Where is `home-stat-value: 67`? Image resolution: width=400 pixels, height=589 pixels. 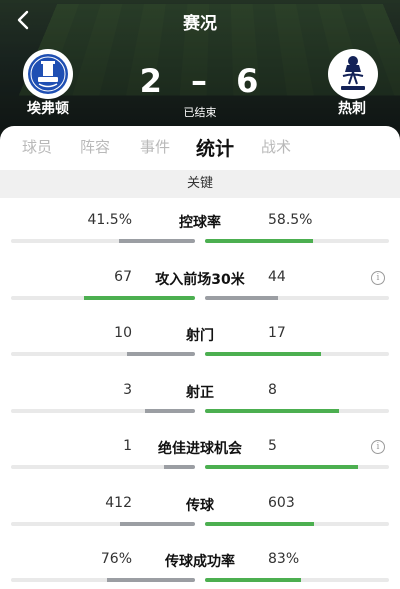
home-stat-value: 67 is located at coordinates (123, 276).